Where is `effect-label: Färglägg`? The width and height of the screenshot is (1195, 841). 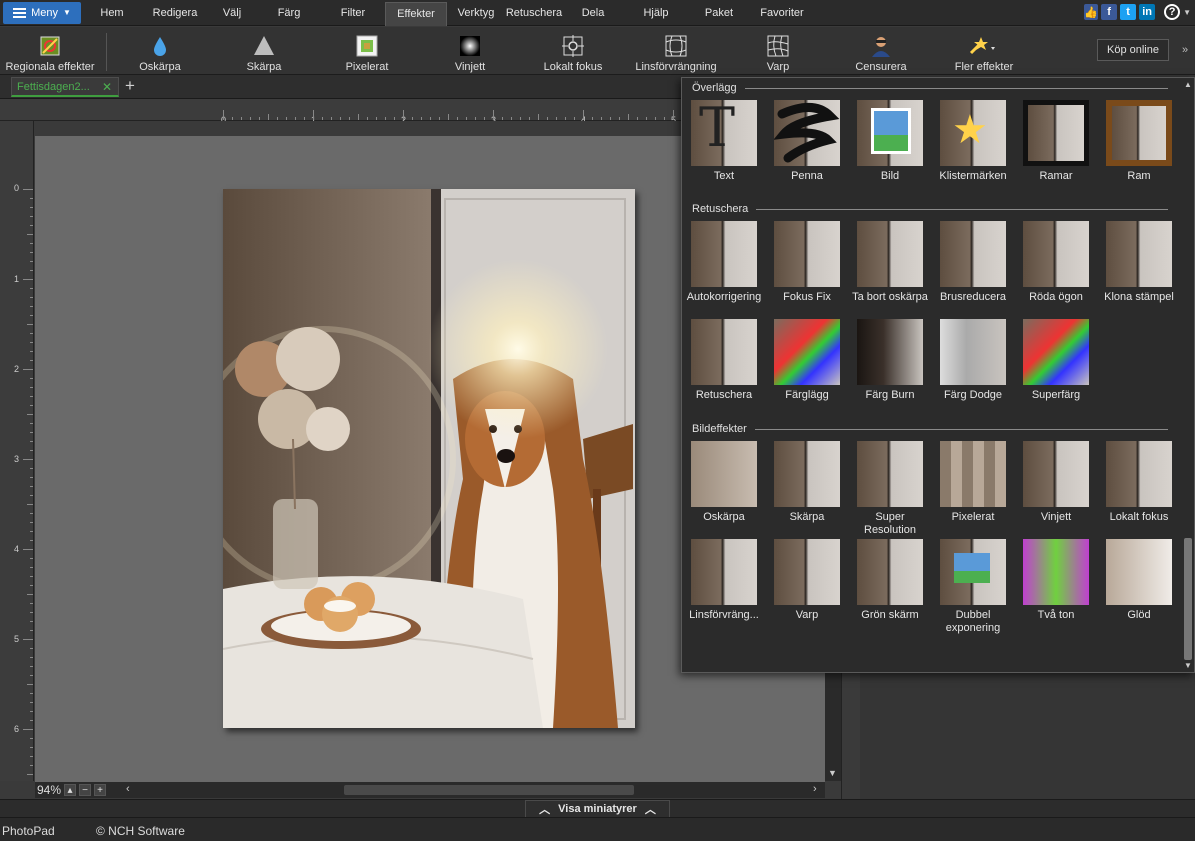
effect-label: Färglägg is located at coordinates (807, 395).